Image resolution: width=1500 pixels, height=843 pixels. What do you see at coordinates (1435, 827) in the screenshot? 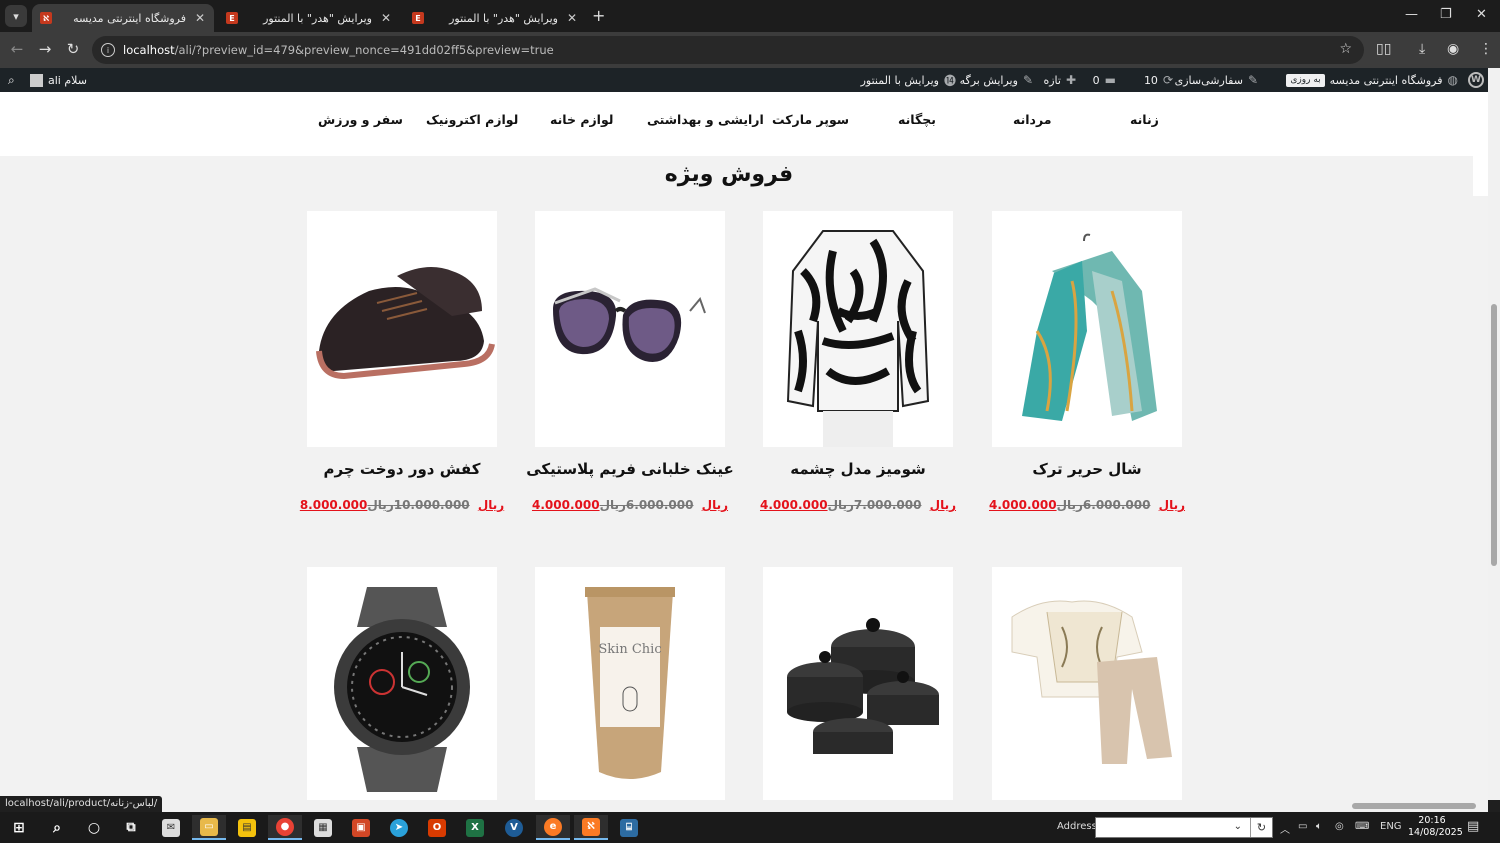
I see `system-clock: 20:16 14/08/2025` at bounding box center [1435, 827].